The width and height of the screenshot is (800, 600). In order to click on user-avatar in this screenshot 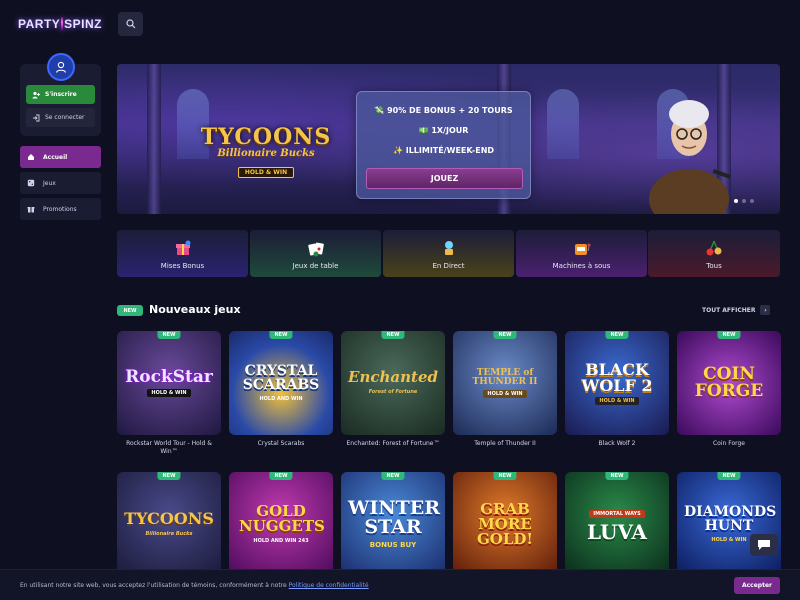, I will do `click(61, 67)`.